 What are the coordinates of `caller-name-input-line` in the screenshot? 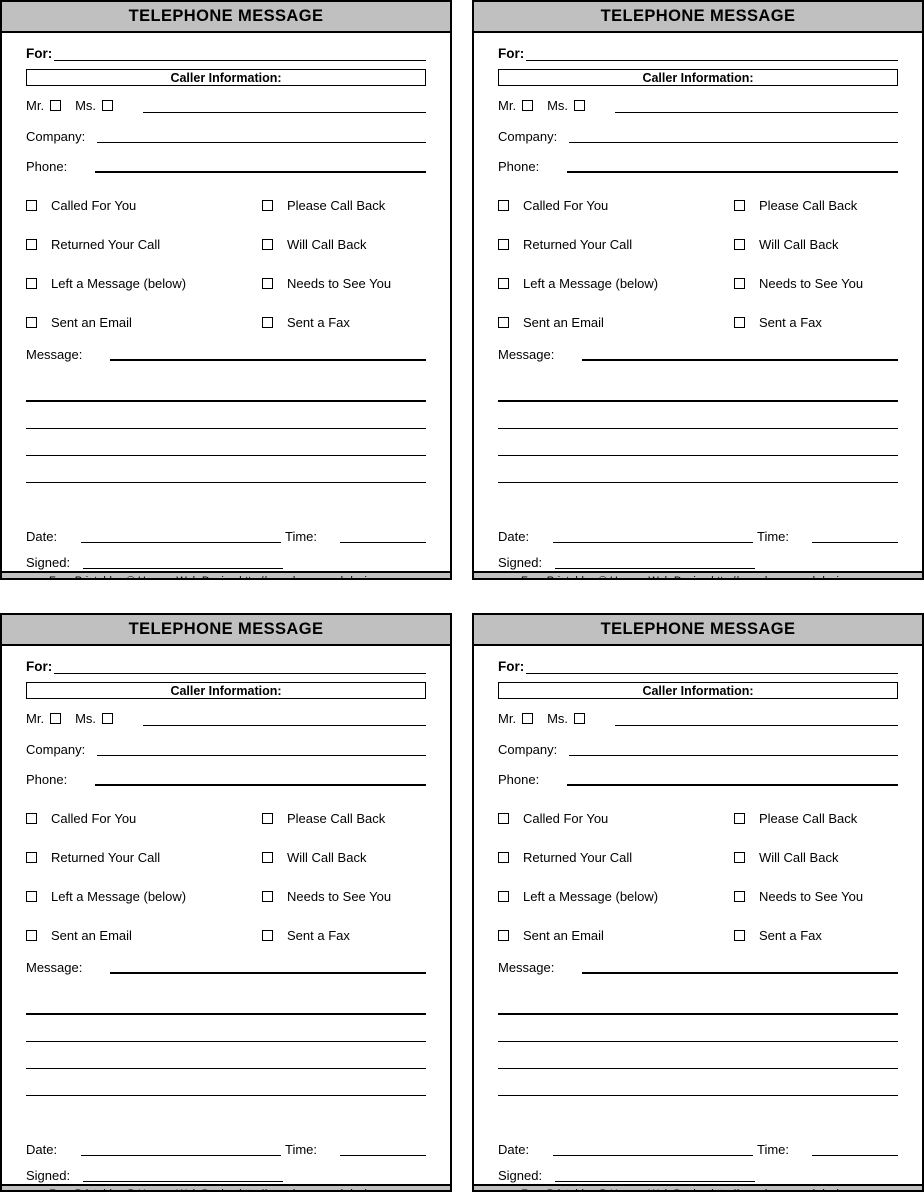 It's located at (756, 112).